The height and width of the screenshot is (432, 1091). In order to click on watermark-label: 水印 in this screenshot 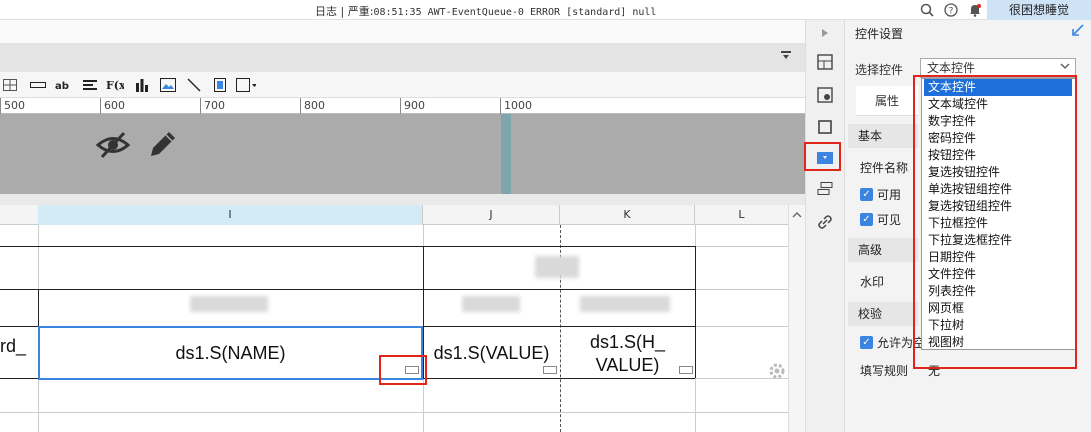, I will do `click(872, 282)`.